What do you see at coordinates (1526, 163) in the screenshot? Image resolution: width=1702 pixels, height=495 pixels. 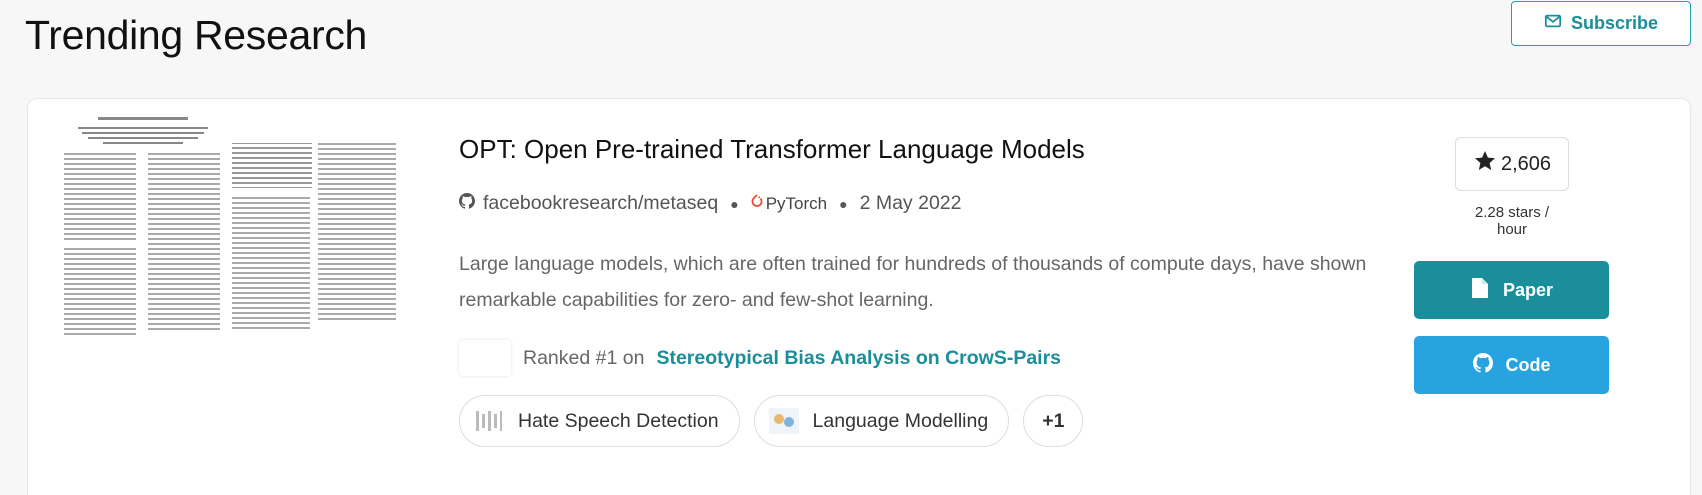 I see `stars-count: 2,606` at bounding box center [1526, 163].